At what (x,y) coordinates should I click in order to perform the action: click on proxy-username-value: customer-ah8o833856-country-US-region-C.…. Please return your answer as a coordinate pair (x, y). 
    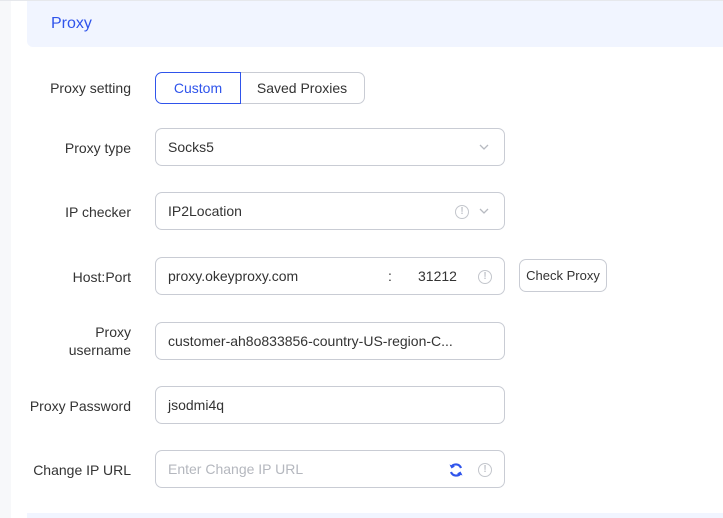
    Looking at the image, I should click on (310, 341).